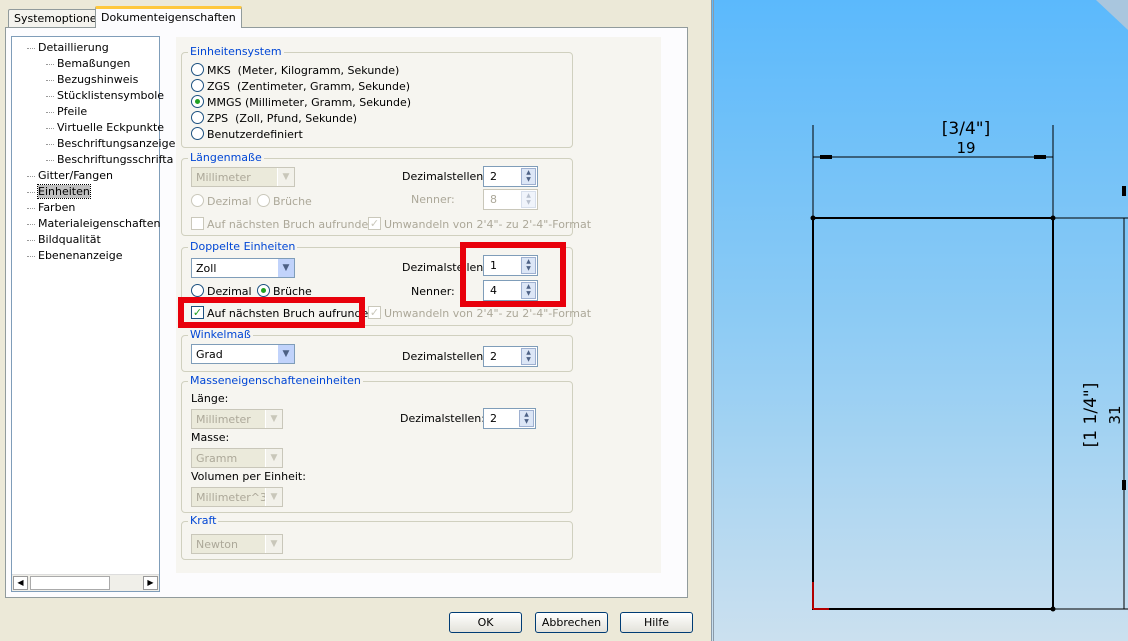  What do you see at coordinates (374, 312) in the screenshot?
I see `dual-convert-checkbox: ✓` at bounding box center [374, 312].